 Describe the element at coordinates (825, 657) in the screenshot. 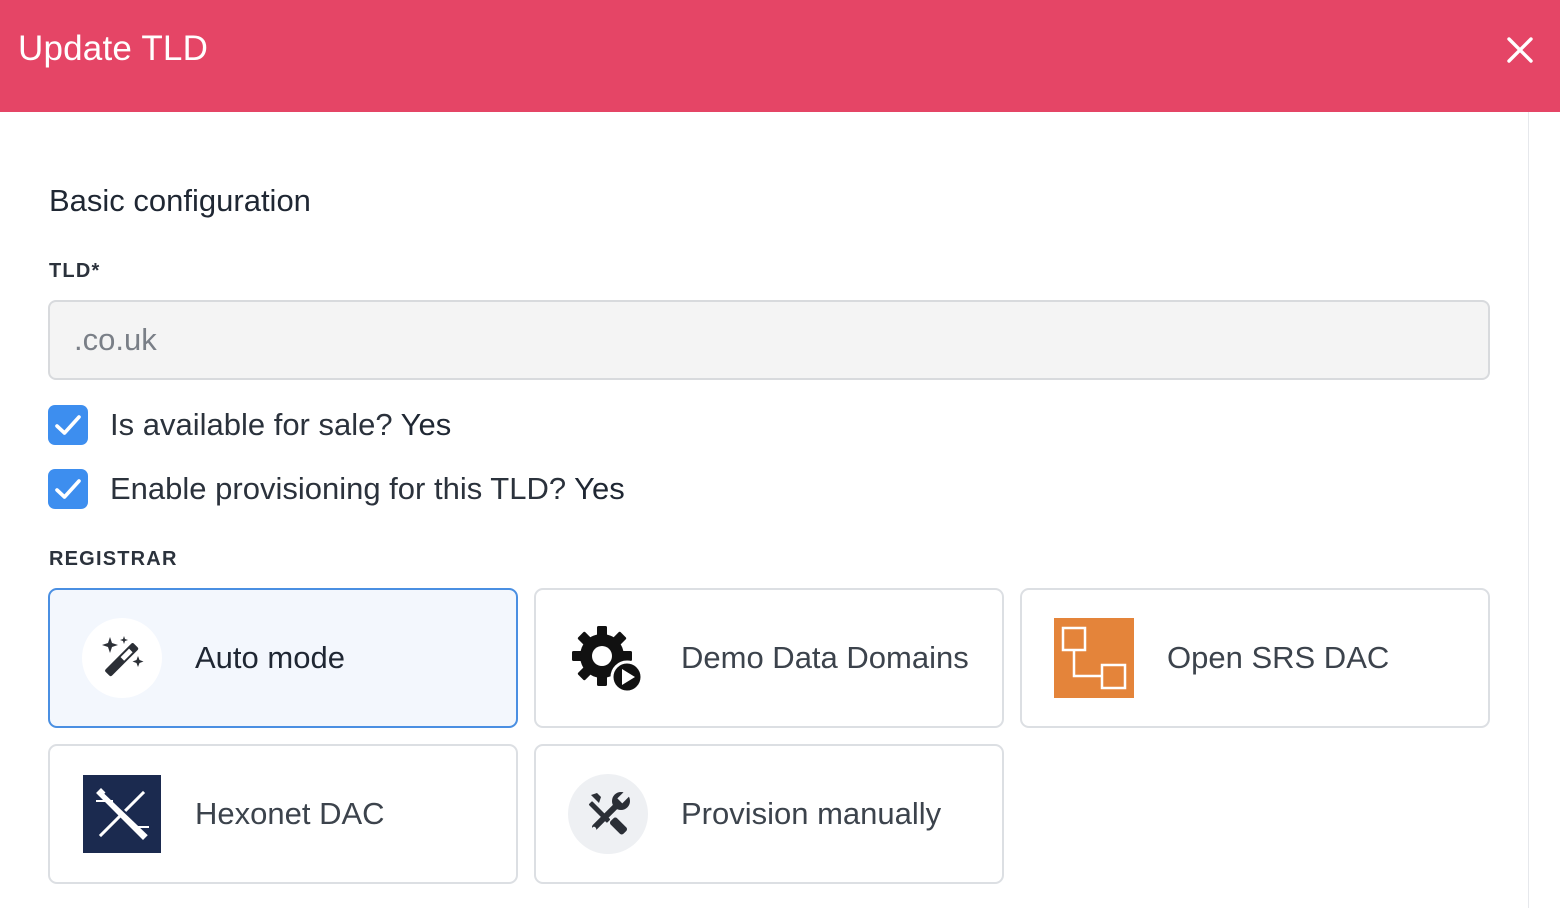

I see `registrar-option-label: Demo Data Domains` at that location.